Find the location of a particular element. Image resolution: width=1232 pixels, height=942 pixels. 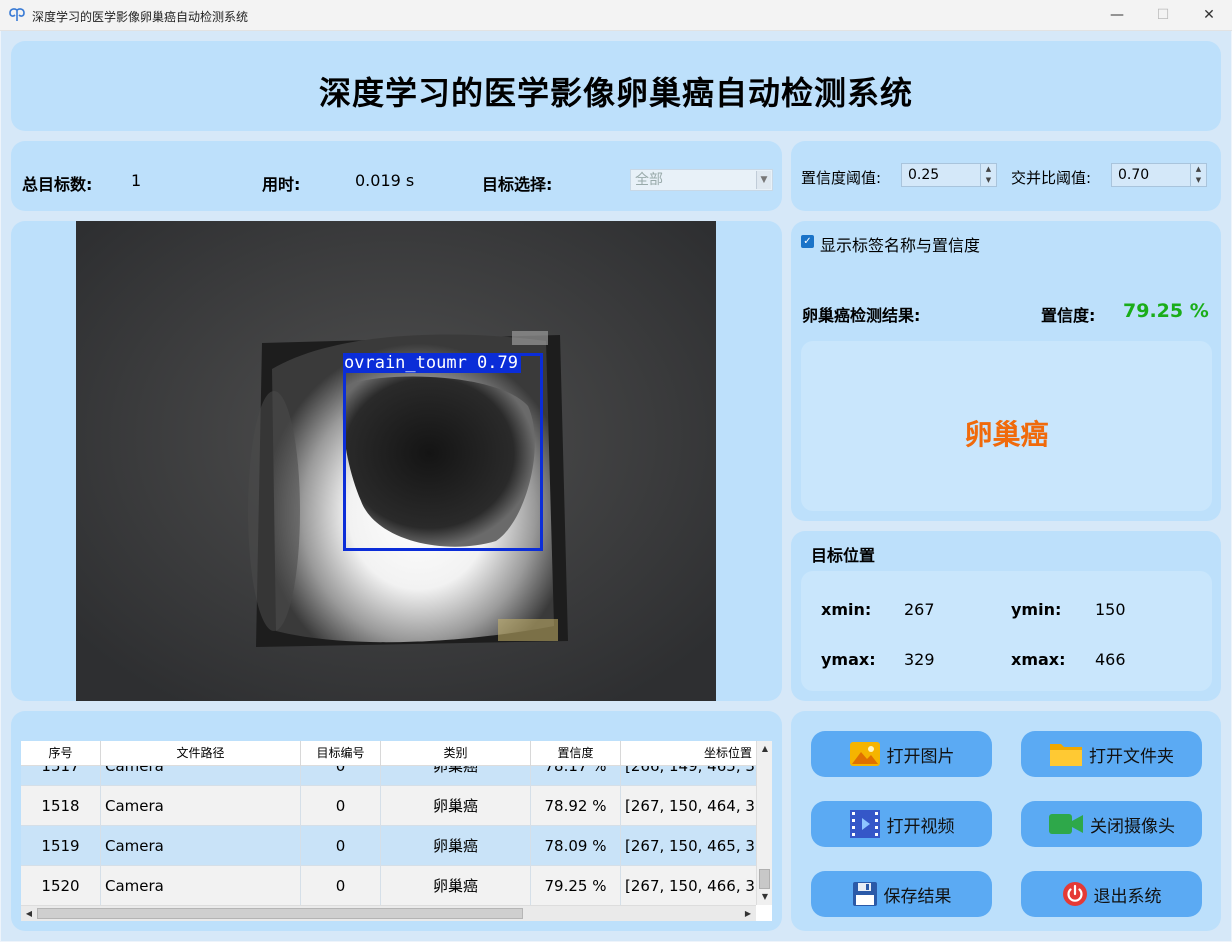

page-title: 深度学习的医学影像卵巢癌自动检测系统 is located at coordinates (615, 93).